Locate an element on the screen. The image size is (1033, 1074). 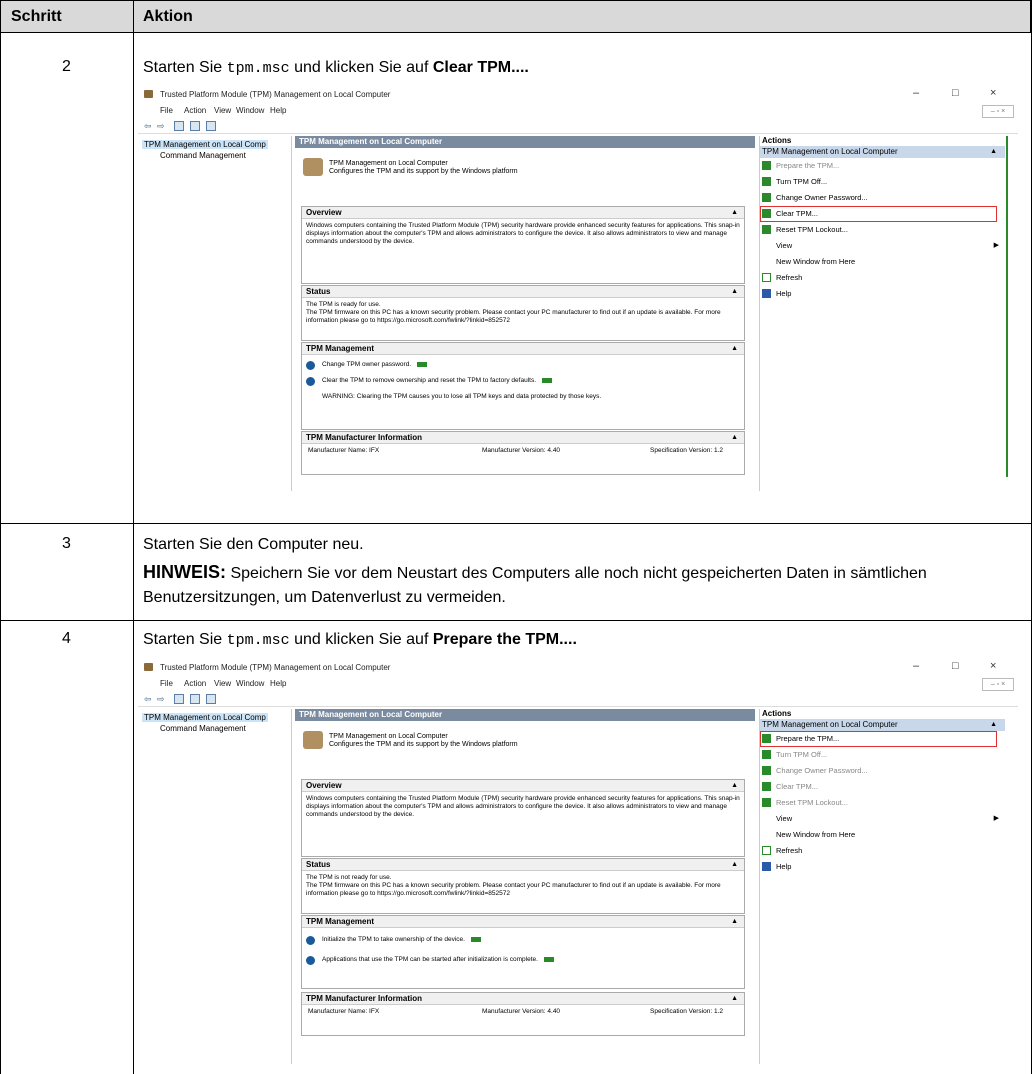
section-title: TPM Manufacturer Information is located at coordinates (364, 998).